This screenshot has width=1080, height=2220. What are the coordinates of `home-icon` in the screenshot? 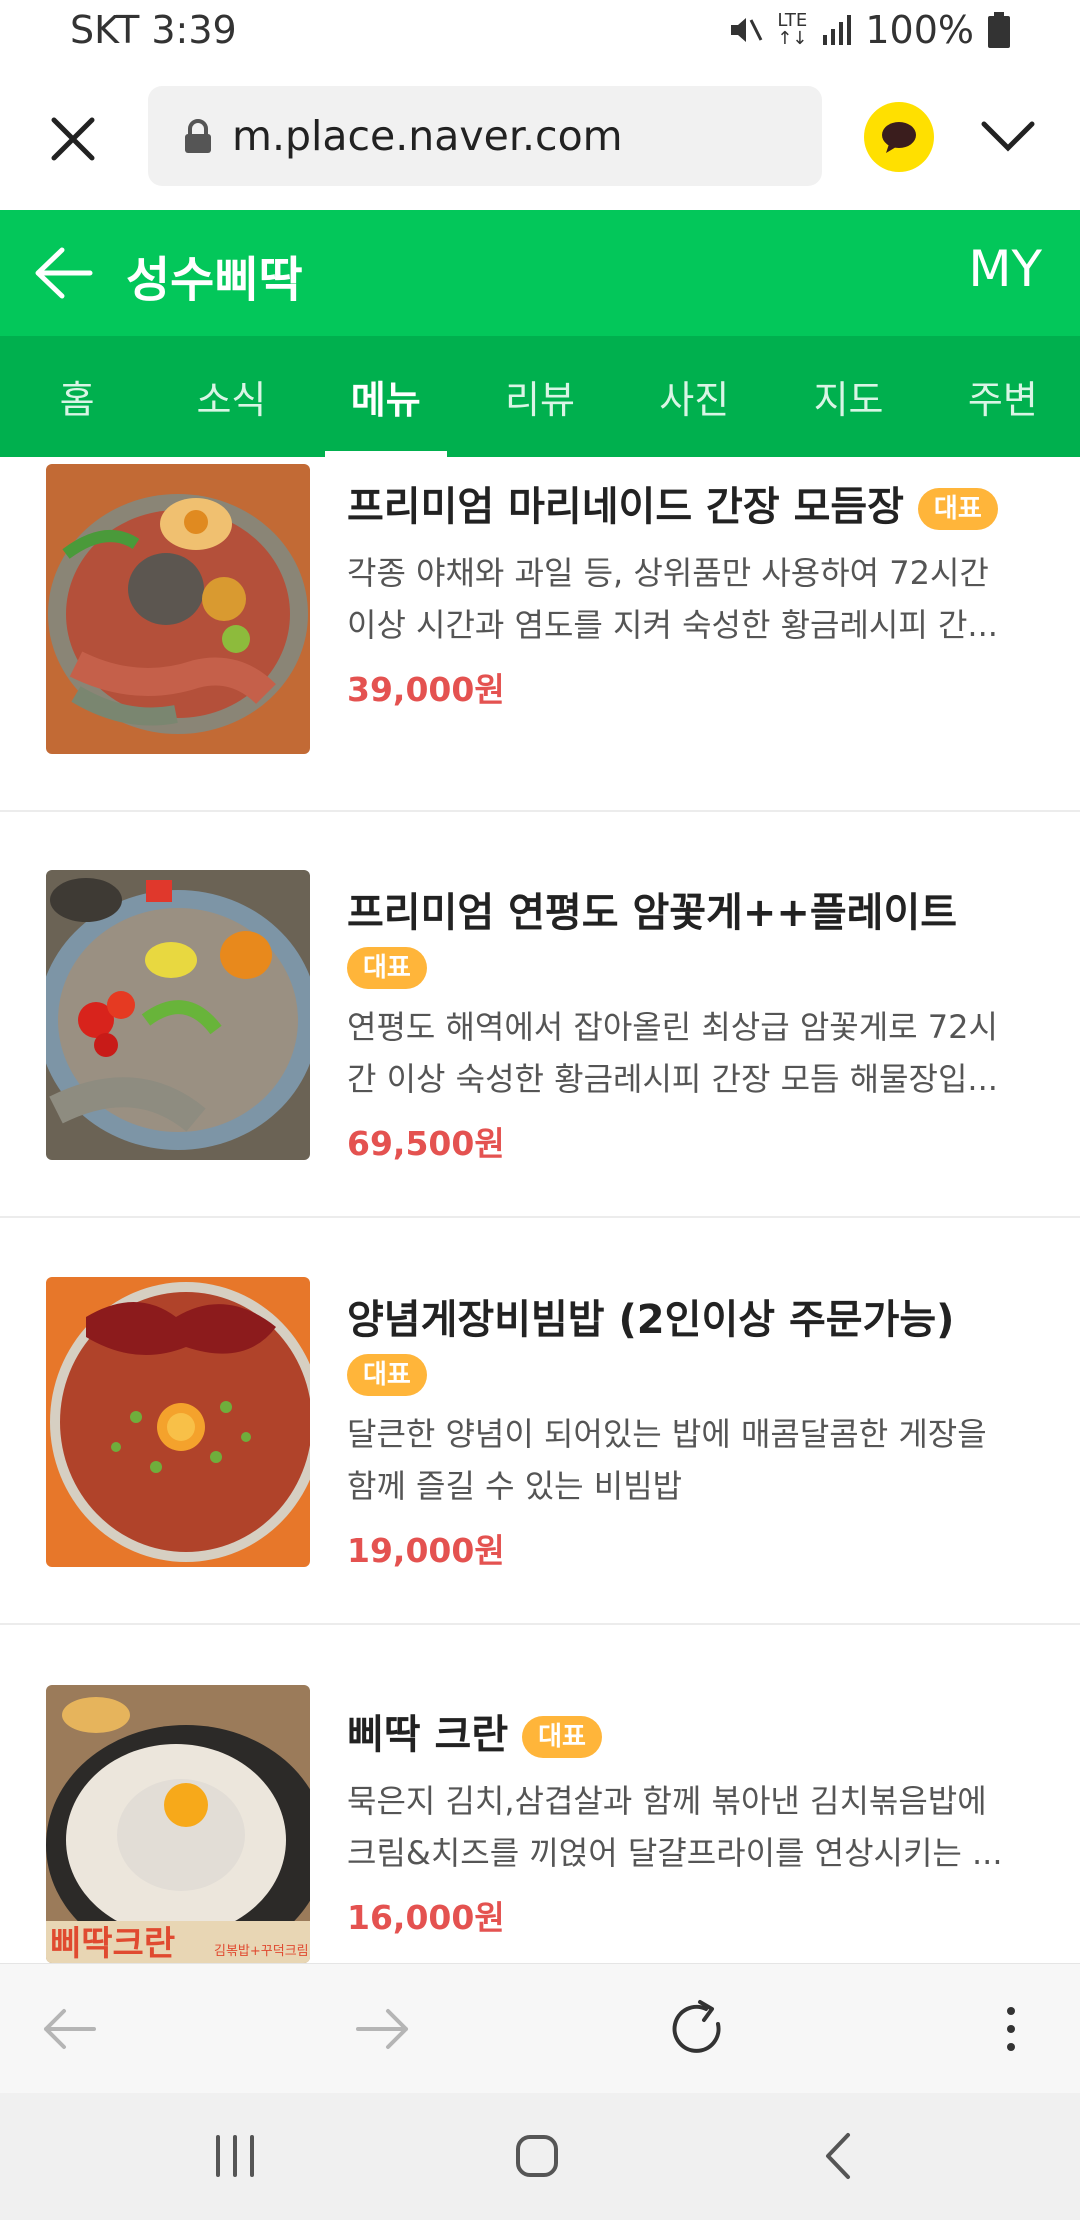 It's located at (537, 2156).